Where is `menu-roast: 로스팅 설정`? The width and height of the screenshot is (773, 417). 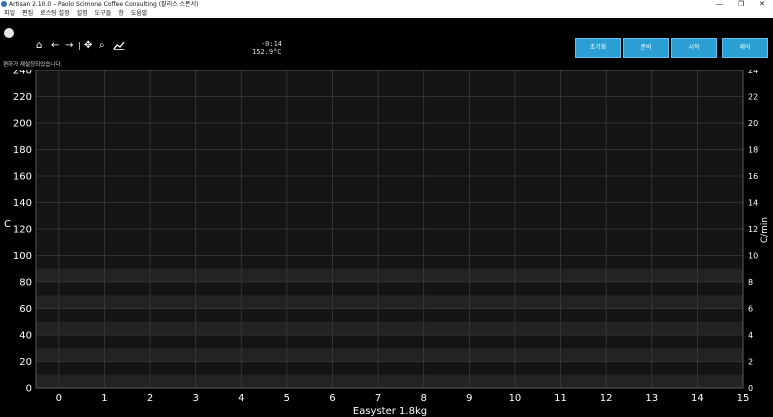
menu-roast: 로스팅 설정 is located at coordinates (55, 13).